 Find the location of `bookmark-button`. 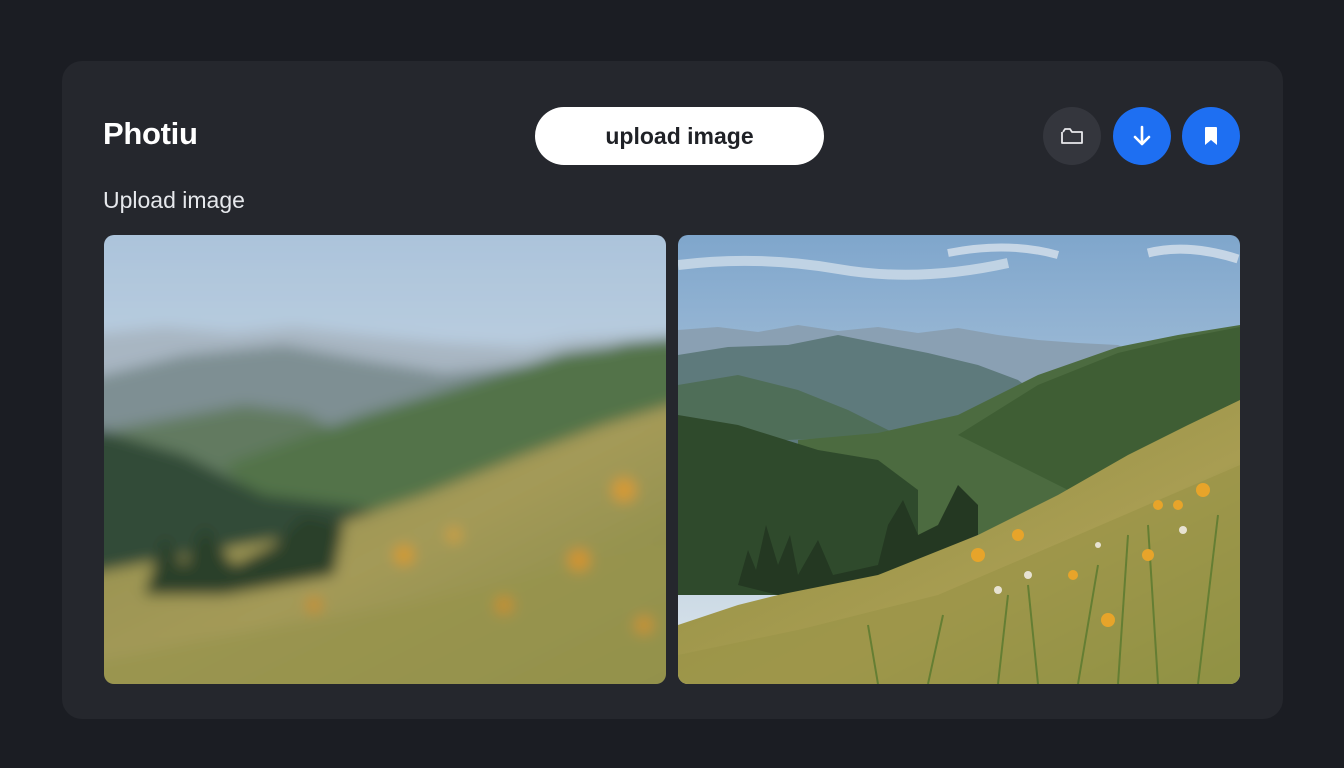

bookmark-button is located at coordinates (1211, 136).